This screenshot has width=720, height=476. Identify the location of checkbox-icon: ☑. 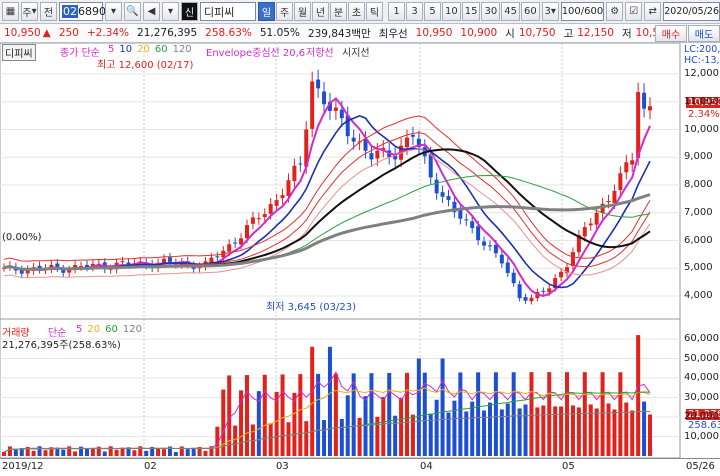
(634, 11).